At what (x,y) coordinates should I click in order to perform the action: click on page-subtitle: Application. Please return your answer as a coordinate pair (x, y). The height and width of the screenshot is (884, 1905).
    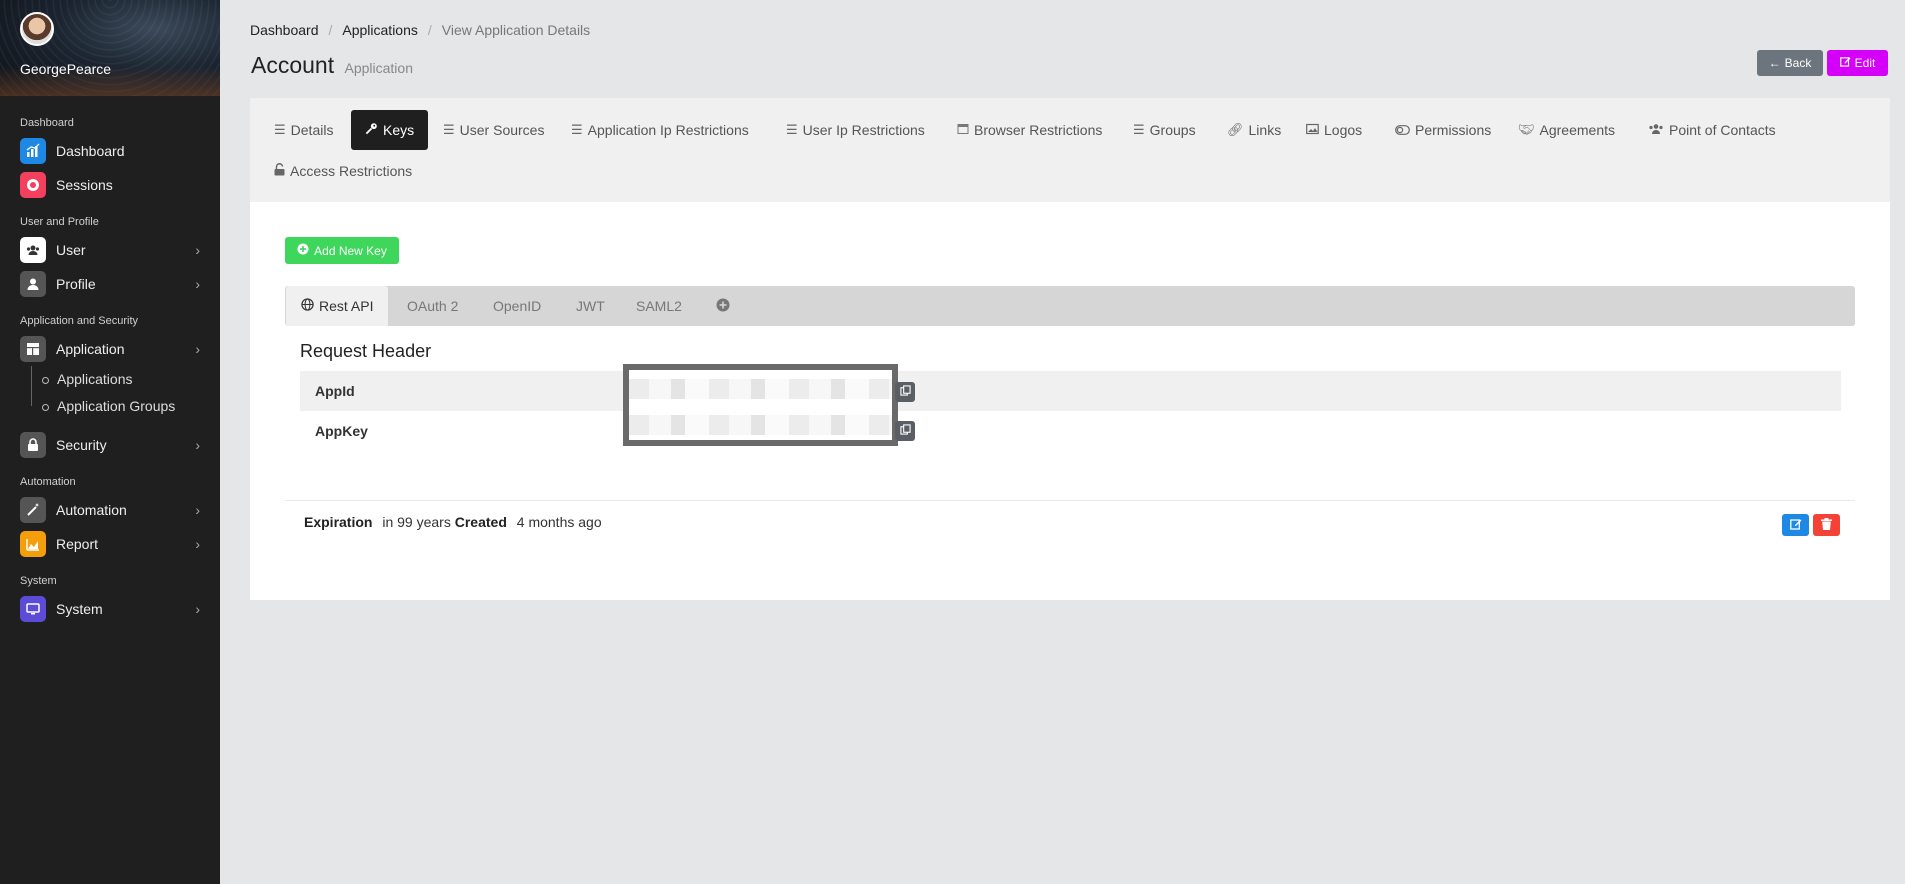
    Looking at the image, I should click on (379, 68).